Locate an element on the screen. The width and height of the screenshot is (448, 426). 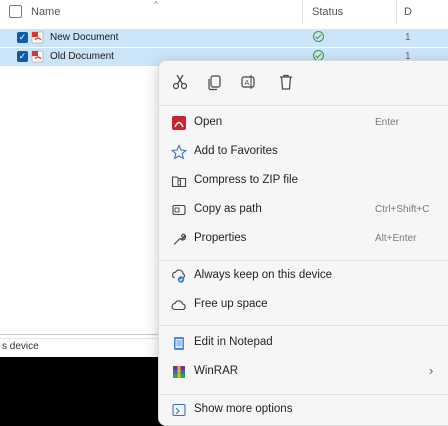
menu-item-label: Compress to ZIP file is located at coordinates (246, 180).